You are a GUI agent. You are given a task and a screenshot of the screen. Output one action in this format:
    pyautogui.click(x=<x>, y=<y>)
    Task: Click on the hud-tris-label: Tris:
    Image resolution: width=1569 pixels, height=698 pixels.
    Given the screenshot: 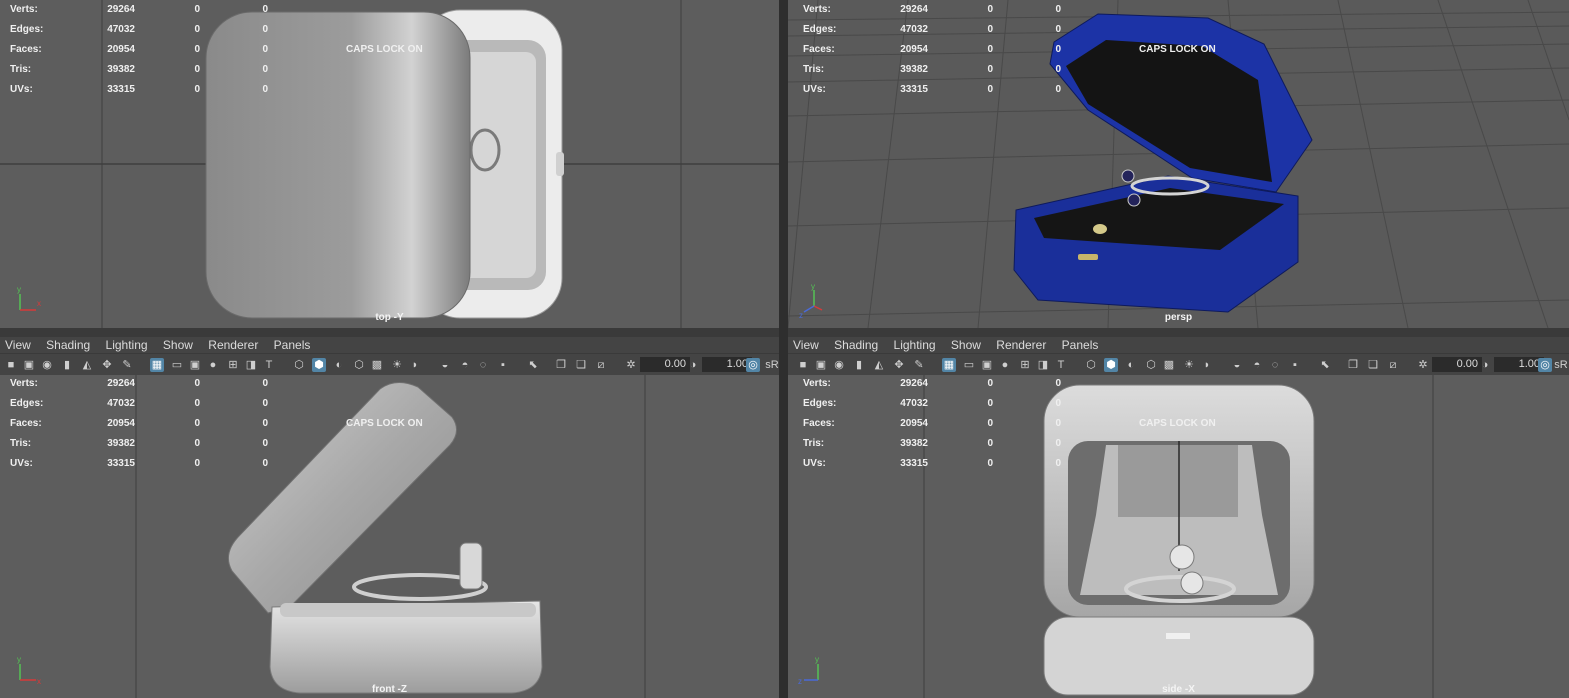 What is the action you would take?
    pyautogui.click(x=814, y=443)
    